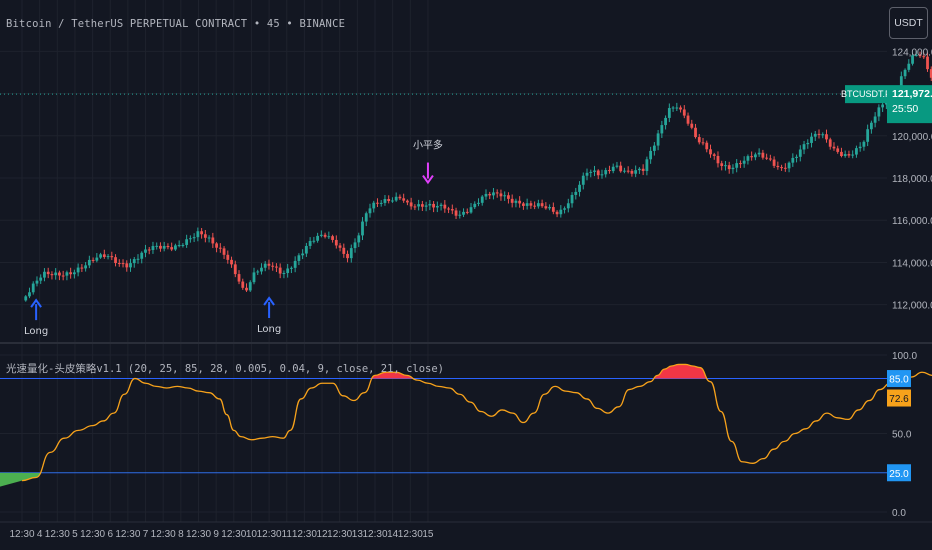 Image resolution: width=932 pixels, height=550 pixels. I want to click on last-price-value: 121,972.8, so click(912, 94).